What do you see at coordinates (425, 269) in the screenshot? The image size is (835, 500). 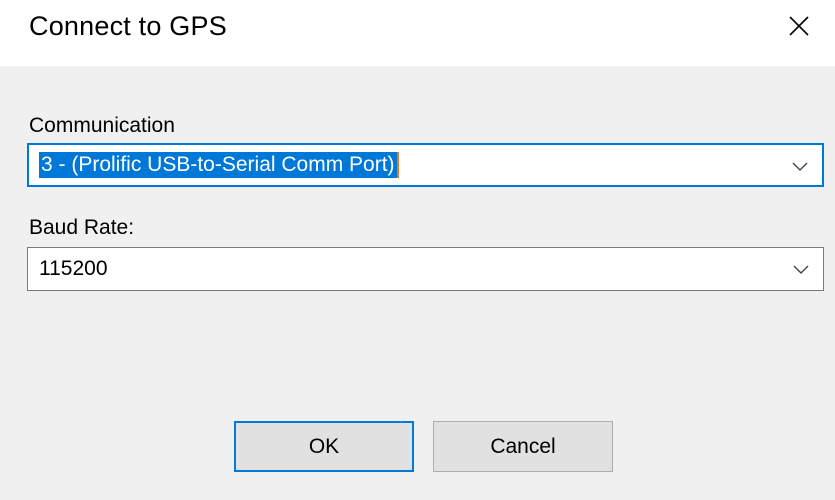 I see `baud-rate-dropdown: 115200` at bounding box center [425, 269].